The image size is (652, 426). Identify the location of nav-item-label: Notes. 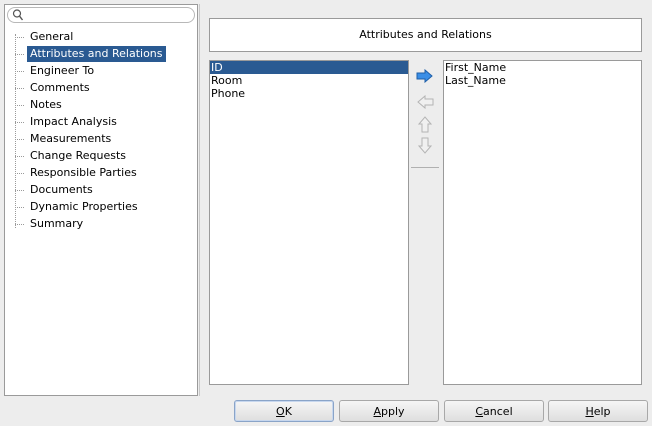
(46, 104).